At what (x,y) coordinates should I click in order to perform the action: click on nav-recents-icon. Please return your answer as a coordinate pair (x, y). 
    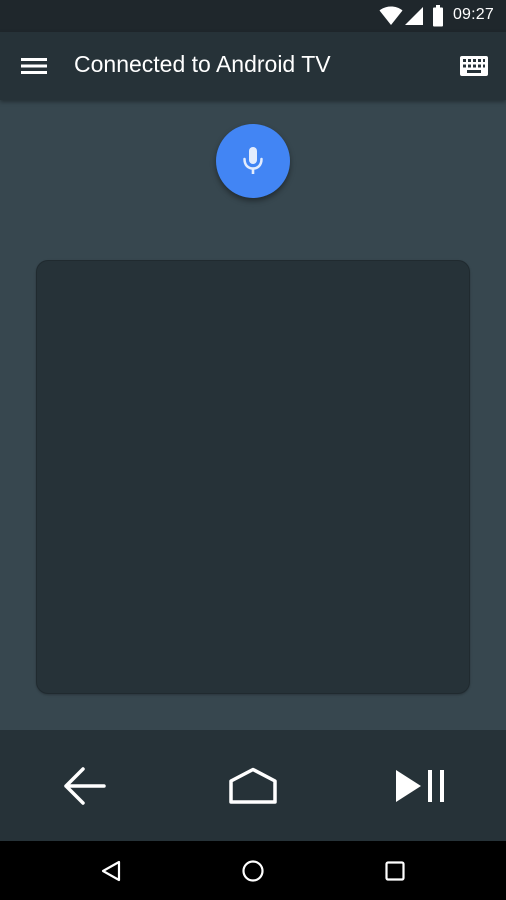
    Looking at the image, I should click on (395, 871).